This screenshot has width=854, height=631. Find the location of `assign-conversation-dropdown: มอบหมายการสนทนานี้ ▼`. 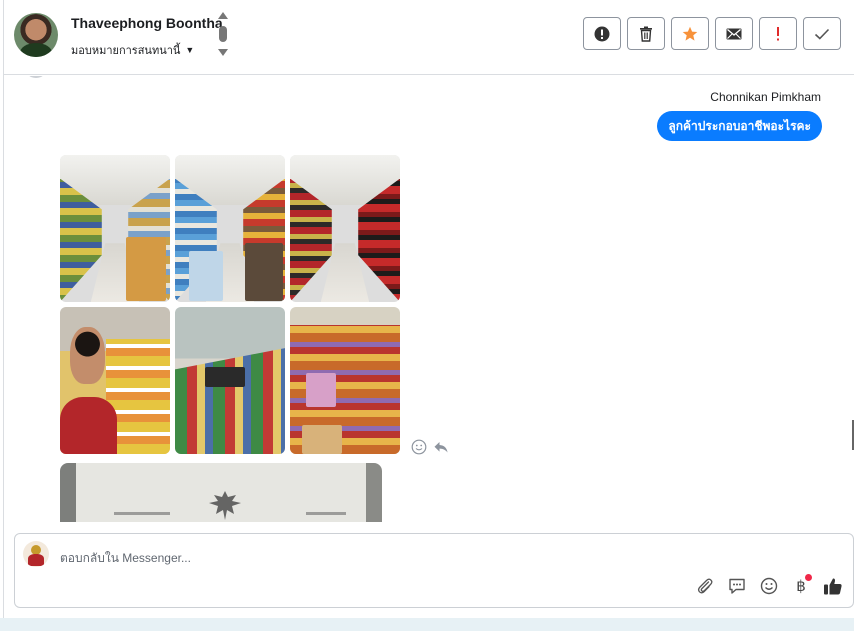

assign-conversation-dropdown: มอบหมายการสนทนานี้ ▼ is located at coordinates (132, 50).